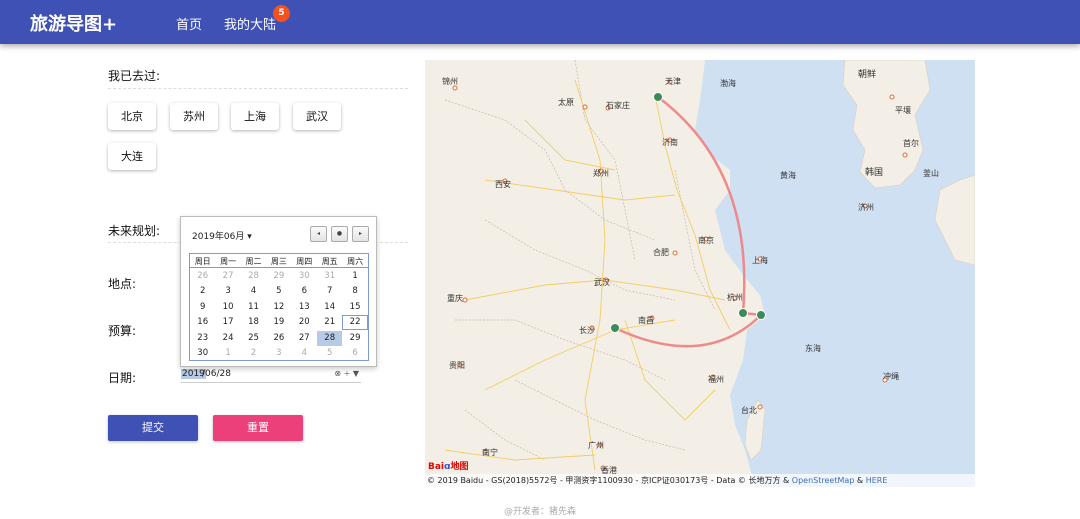  I want to click on map-label-tianjin: 天津, so click(673, 81).